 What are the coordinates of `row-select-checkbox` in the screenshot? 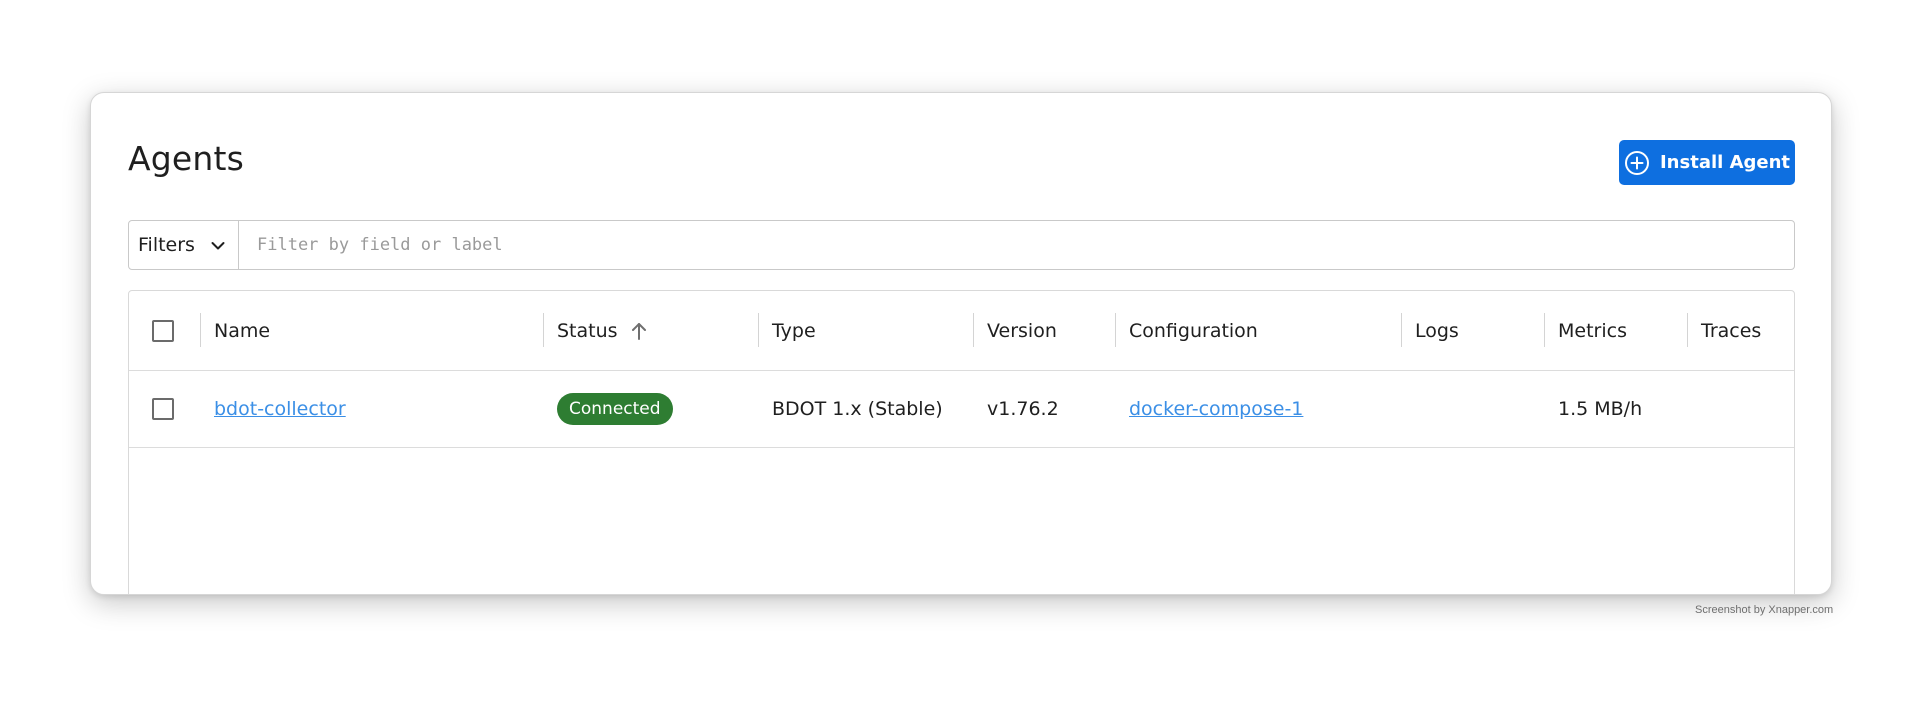 It's located at (163, 409).